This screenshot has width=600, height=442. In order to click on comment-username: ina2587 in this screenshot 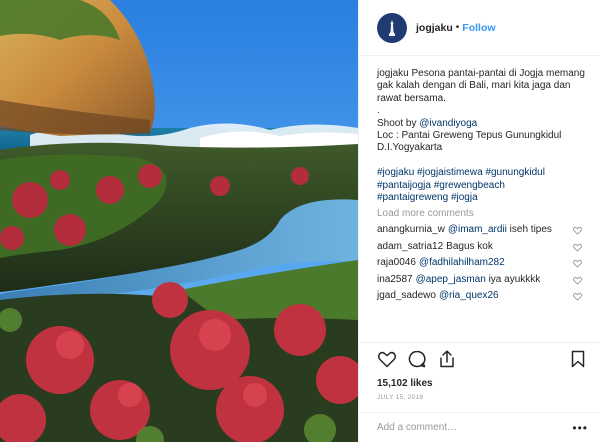, I will do `click(395, 279)`.